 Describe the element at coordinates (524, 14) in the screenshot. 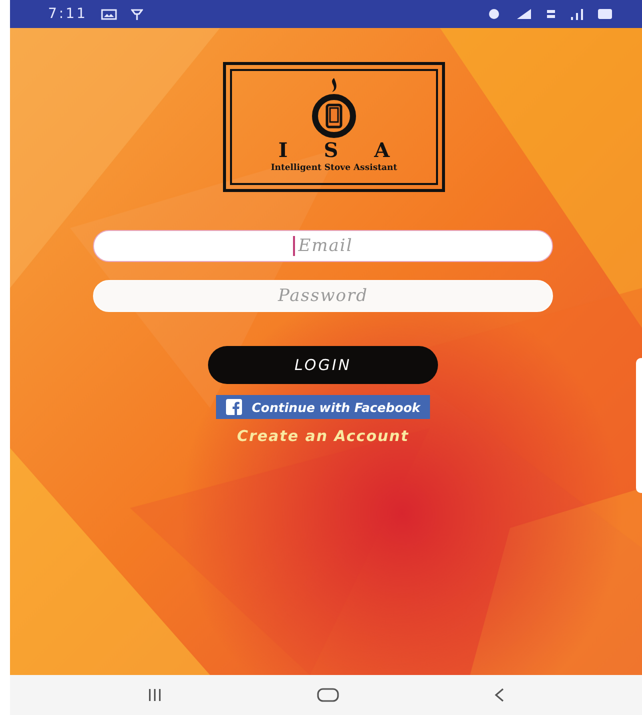

I see `signal-icon` at that location.